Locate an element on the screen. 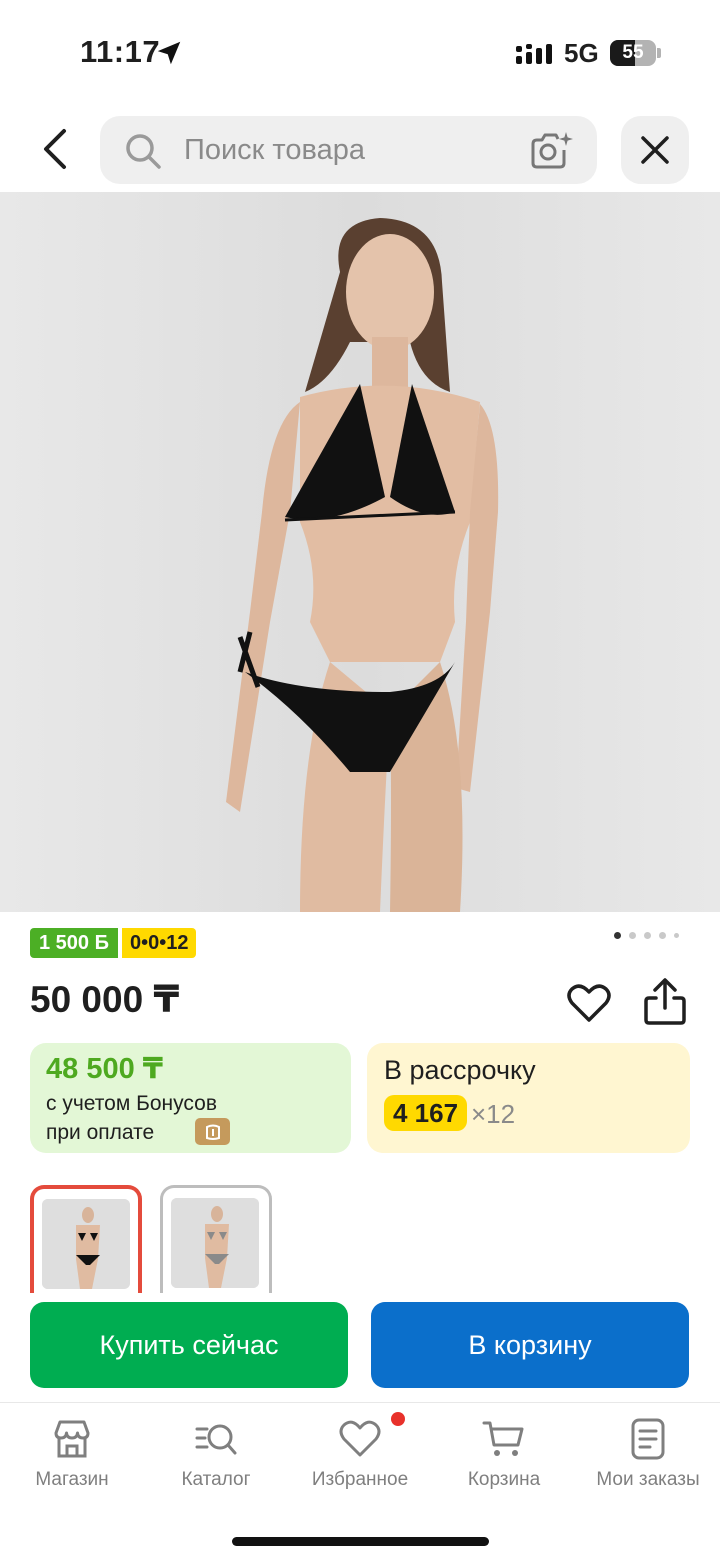 This screenshot has height=1561, width=720. nav-item-catalog: Каталог is located at coordinates (216, 1457).